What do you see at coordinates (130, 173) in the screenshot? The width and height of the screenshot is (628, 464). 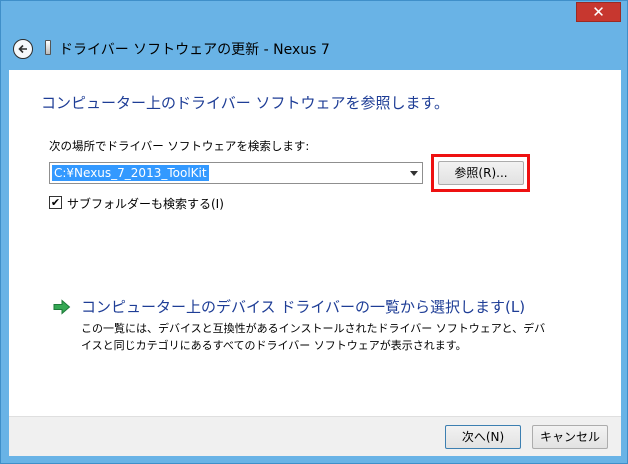 I see `path-input-value: C:¥Nexus_7_2013_ToolKit` at bounding box center [130, 173].